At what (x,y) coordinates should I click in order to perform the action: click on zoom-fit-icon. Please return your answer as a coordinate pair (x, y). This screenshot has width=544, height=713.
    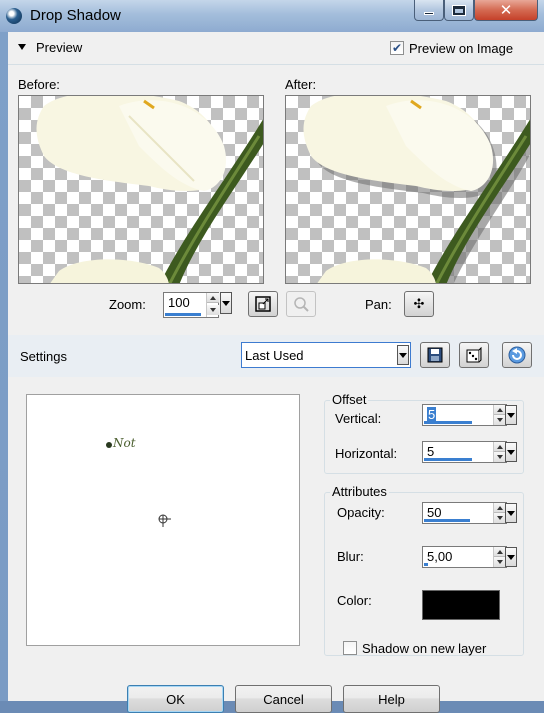
    Looking at the image, I should click on (263, 304).